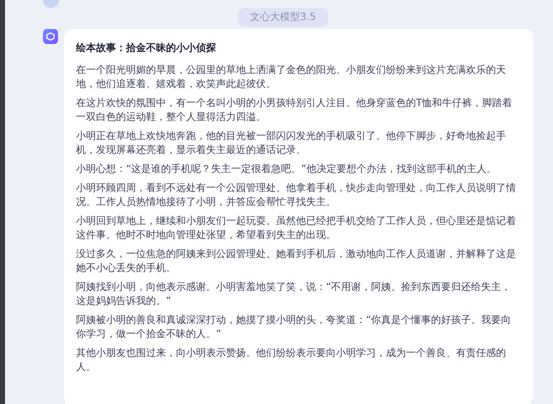 The width and height of the screenshot is (553, 404). What do you see at coordinates (283, 17) in the screenshot?
I see `model-badge: 文心大模型3.5` at bounding box center [283, 17].